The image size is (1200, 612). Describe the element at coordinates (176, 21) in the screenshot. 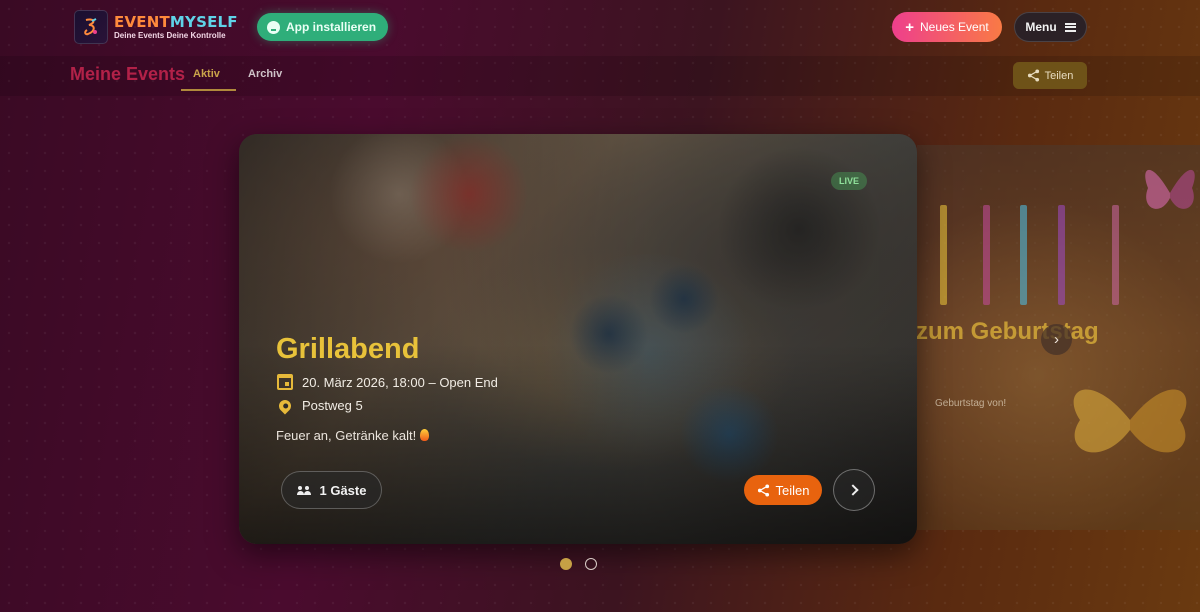

I see `logo-name: EVENTMYSELF` at that location.